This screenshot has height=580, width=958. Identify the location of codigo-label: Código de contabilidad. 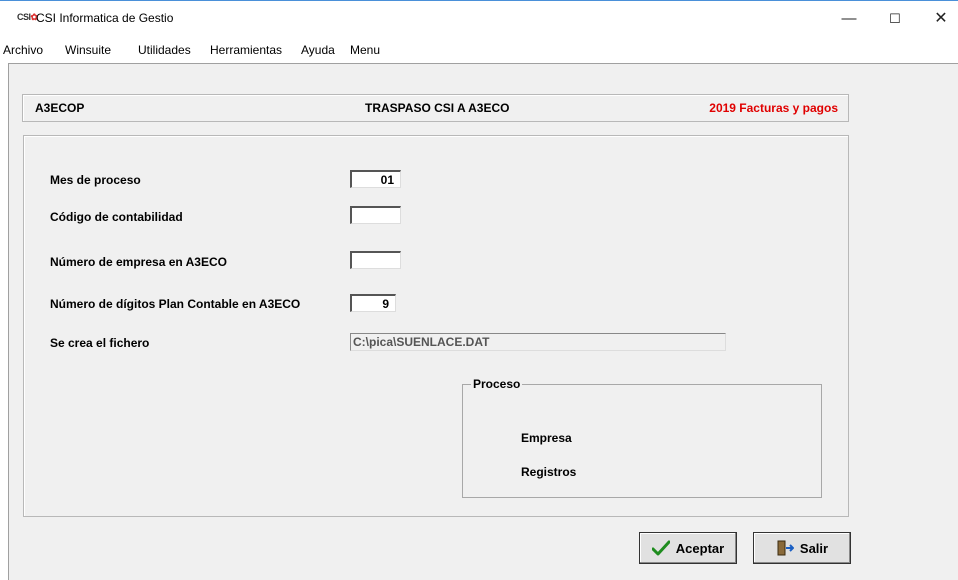
(116, 217).